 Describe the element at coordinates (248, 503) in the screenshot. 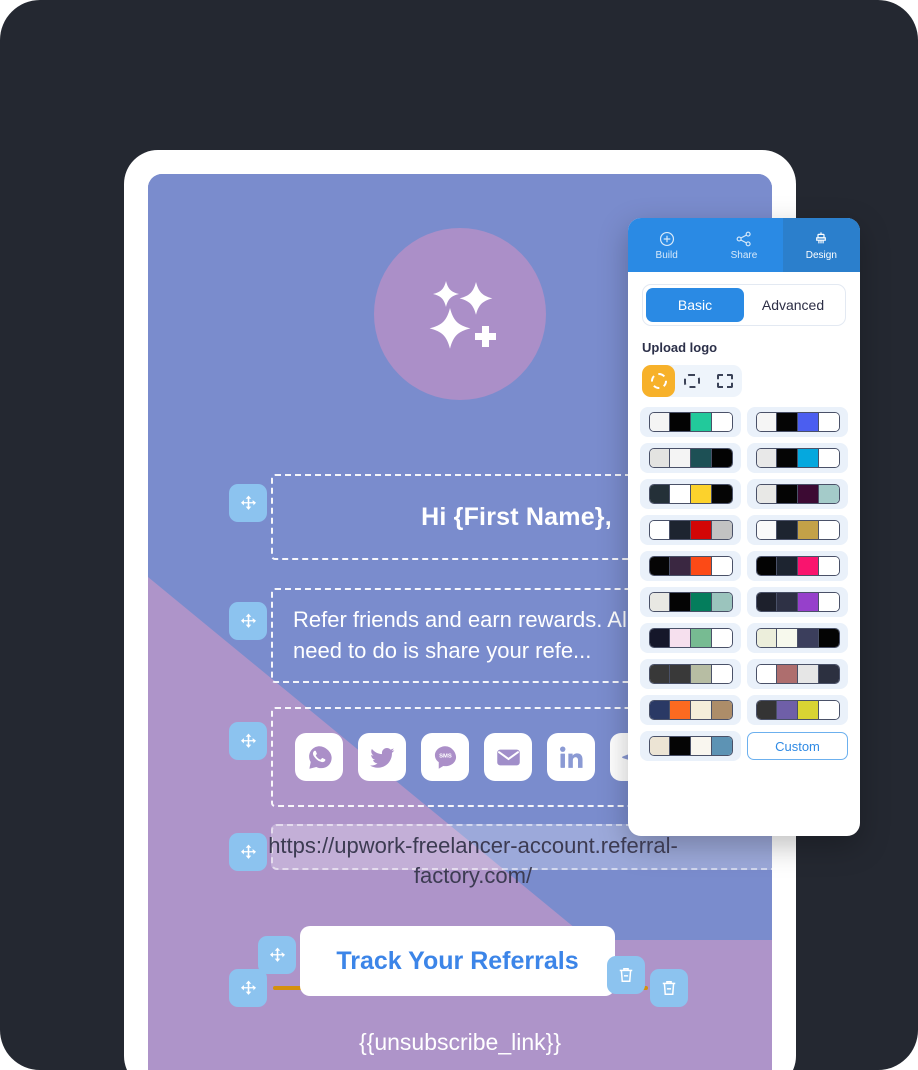

I see `drag-handle-greeting` at that location.